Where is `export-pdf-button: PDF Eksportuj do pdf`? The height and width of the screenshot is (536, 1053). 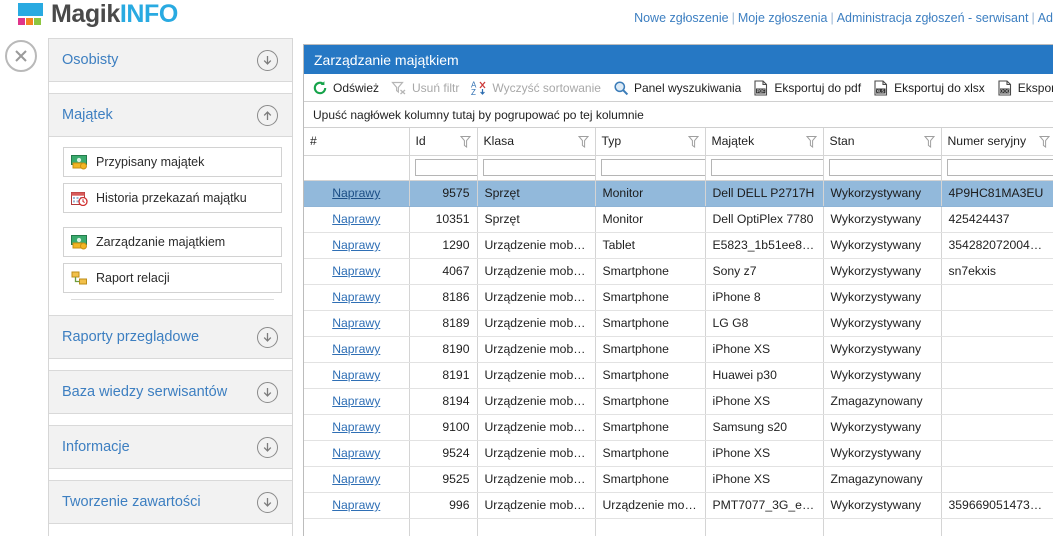
export-pdf-button: PDF Eksportuj do pdf is located at coordinates (807, 87).